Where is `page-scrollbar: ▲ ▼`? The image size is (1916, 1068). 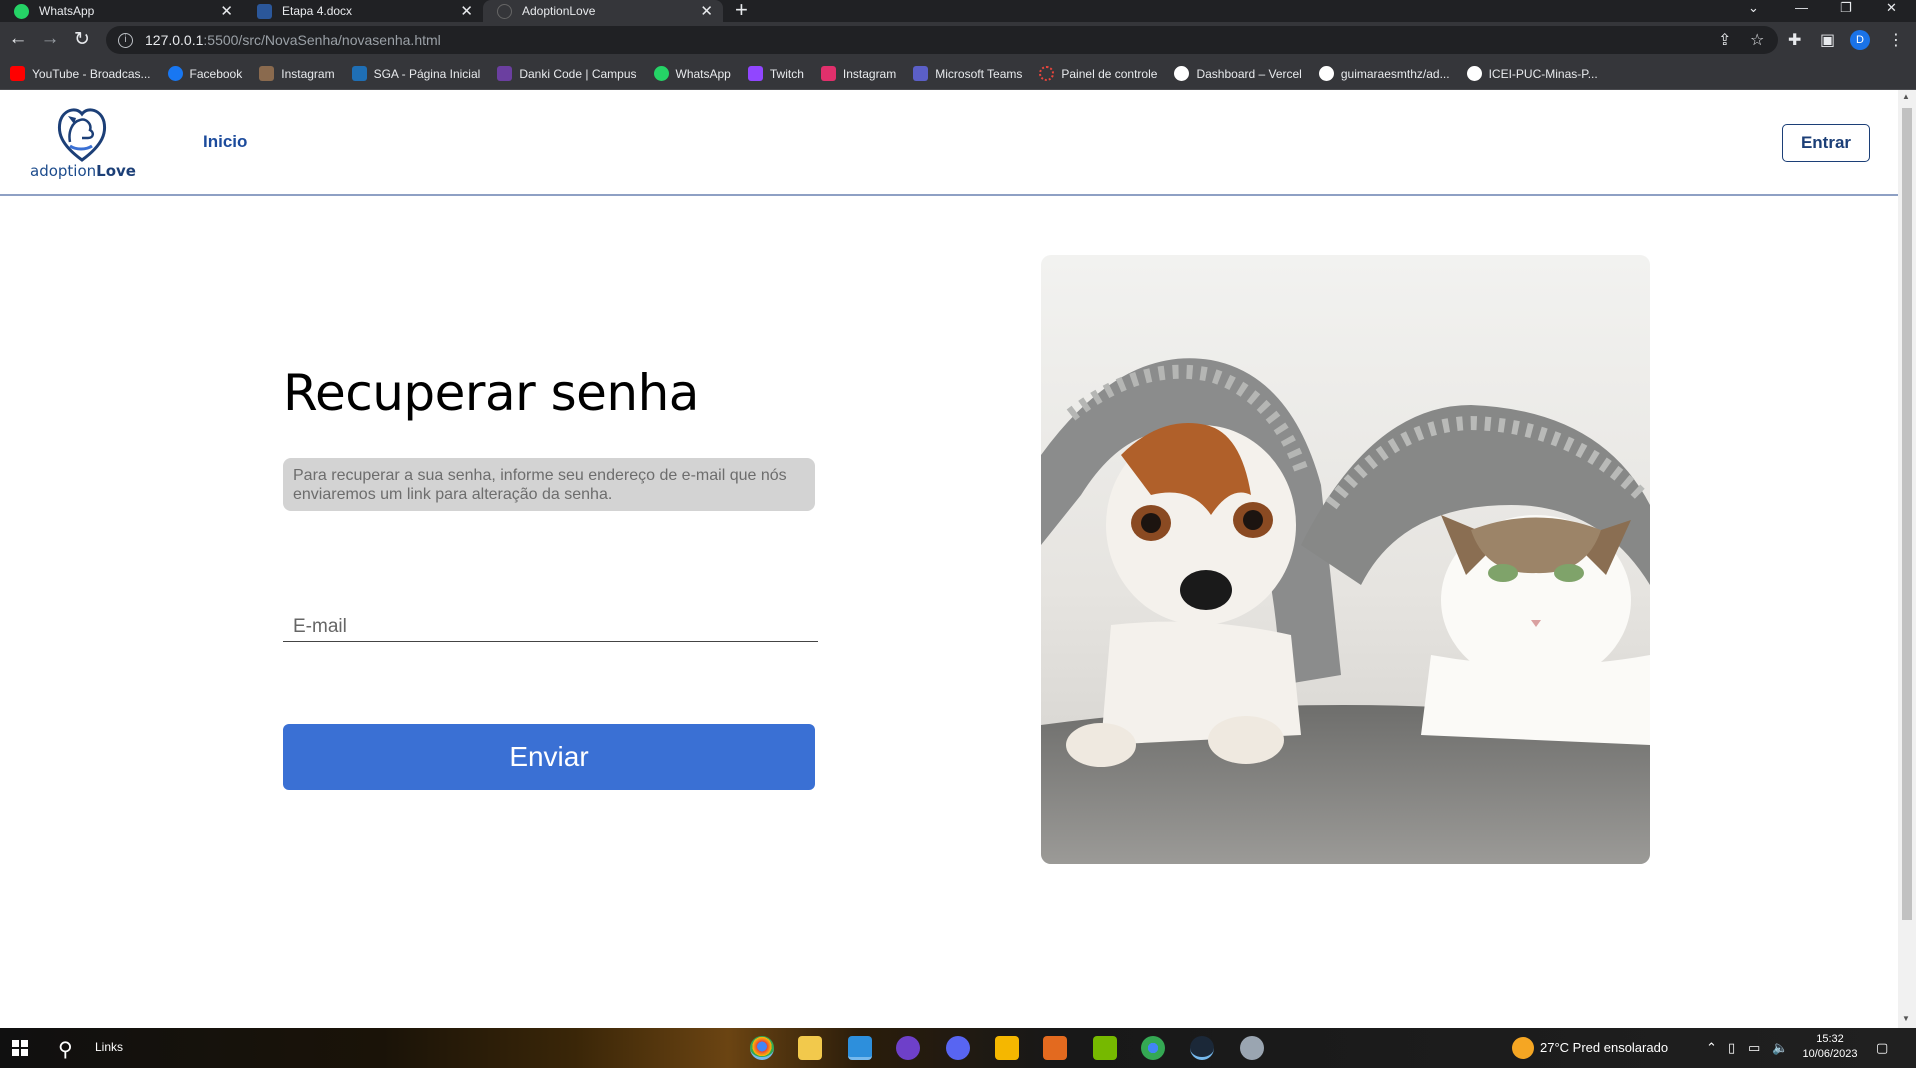 page-scrollbar: ▲ ▼ is located at coordinates (1907, 559).